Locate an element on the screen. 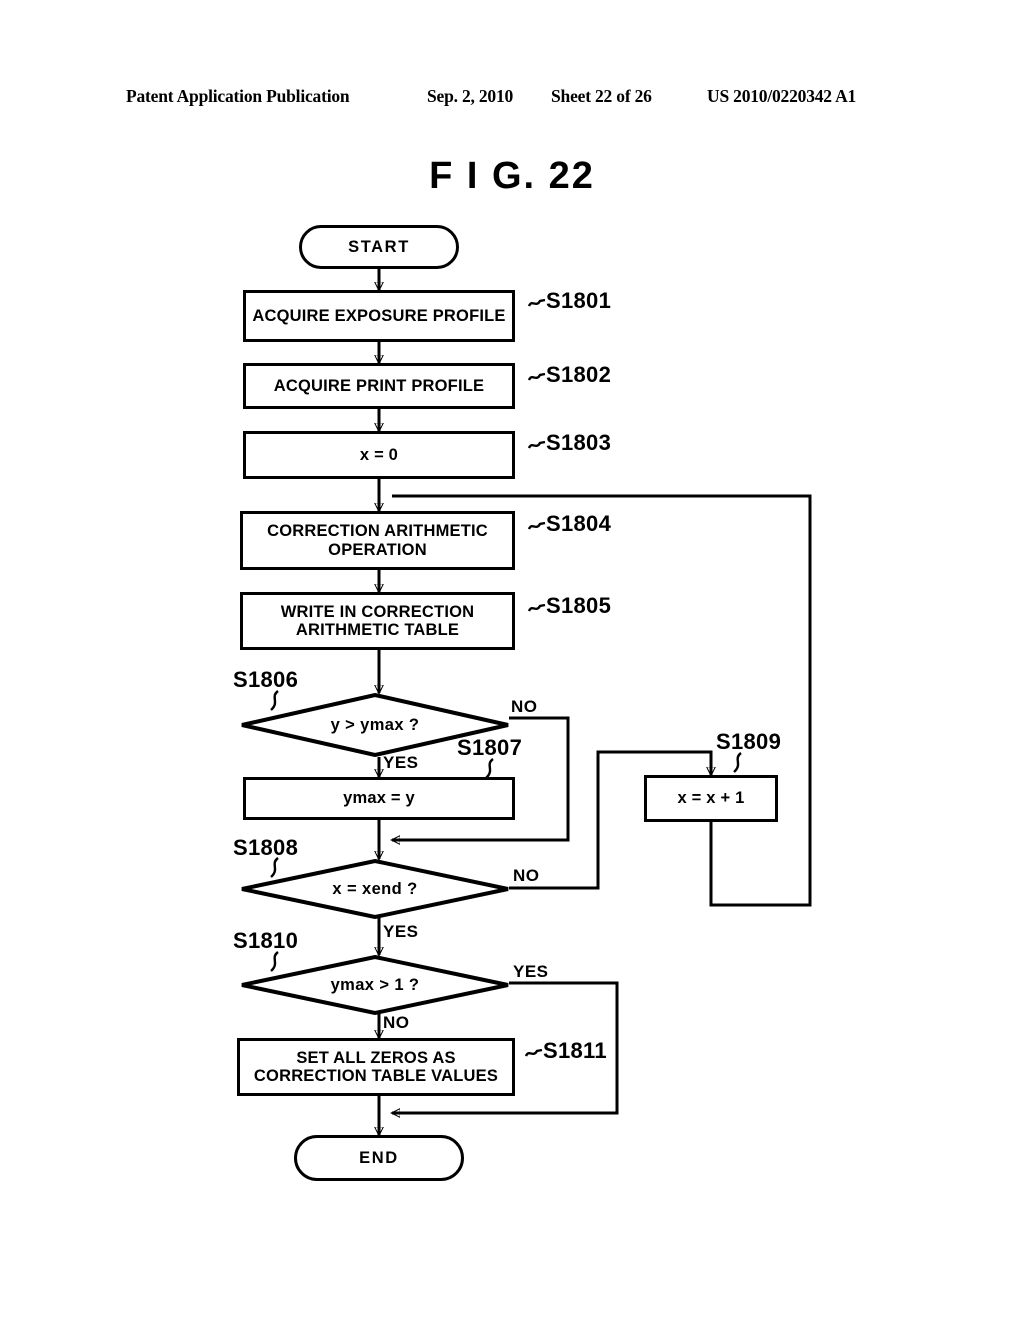 This screenshot has height=1320, width=1024. node-s1811-label: SET ALL ZEROS AS CORRECTION TABLE VALUES is located at coordinates (376, 1066).